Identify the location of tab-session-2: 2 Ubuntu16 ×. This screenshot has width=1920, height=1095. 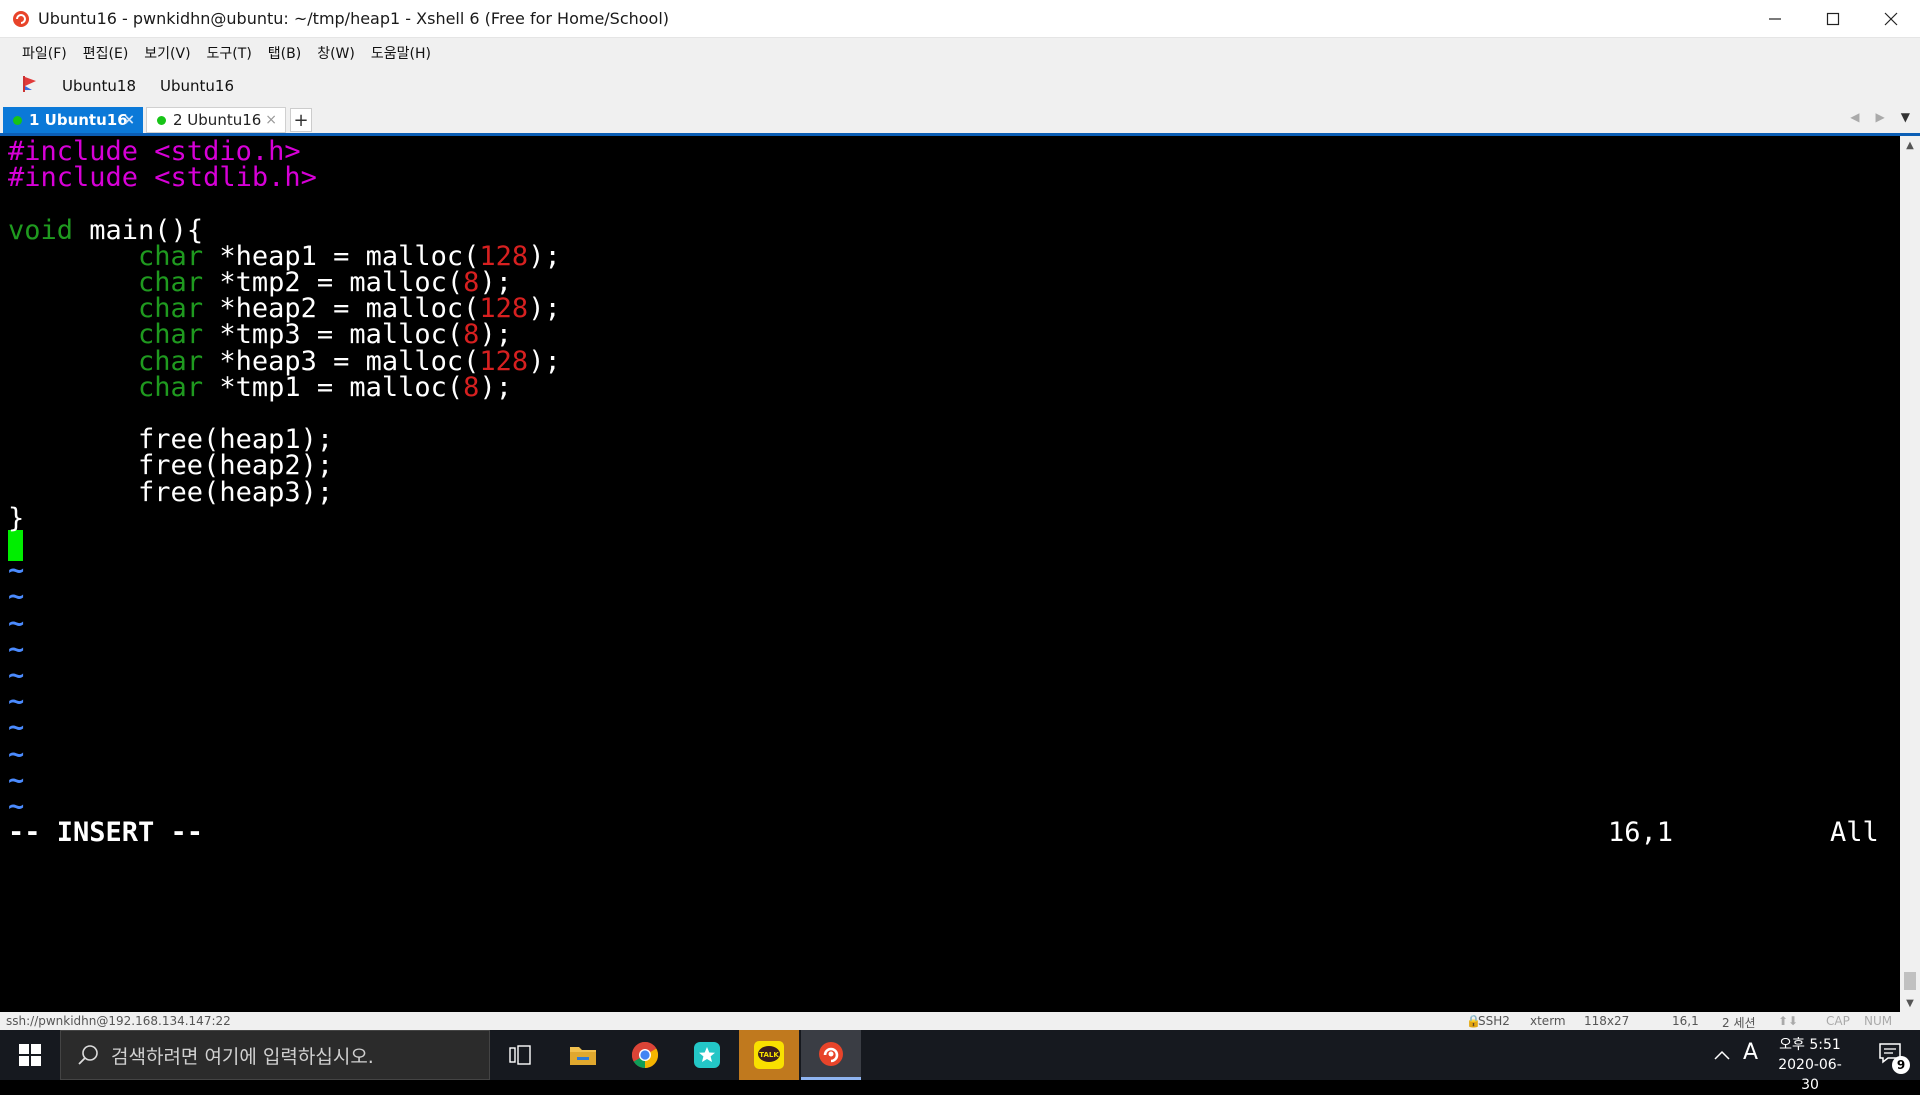
(216, 120).